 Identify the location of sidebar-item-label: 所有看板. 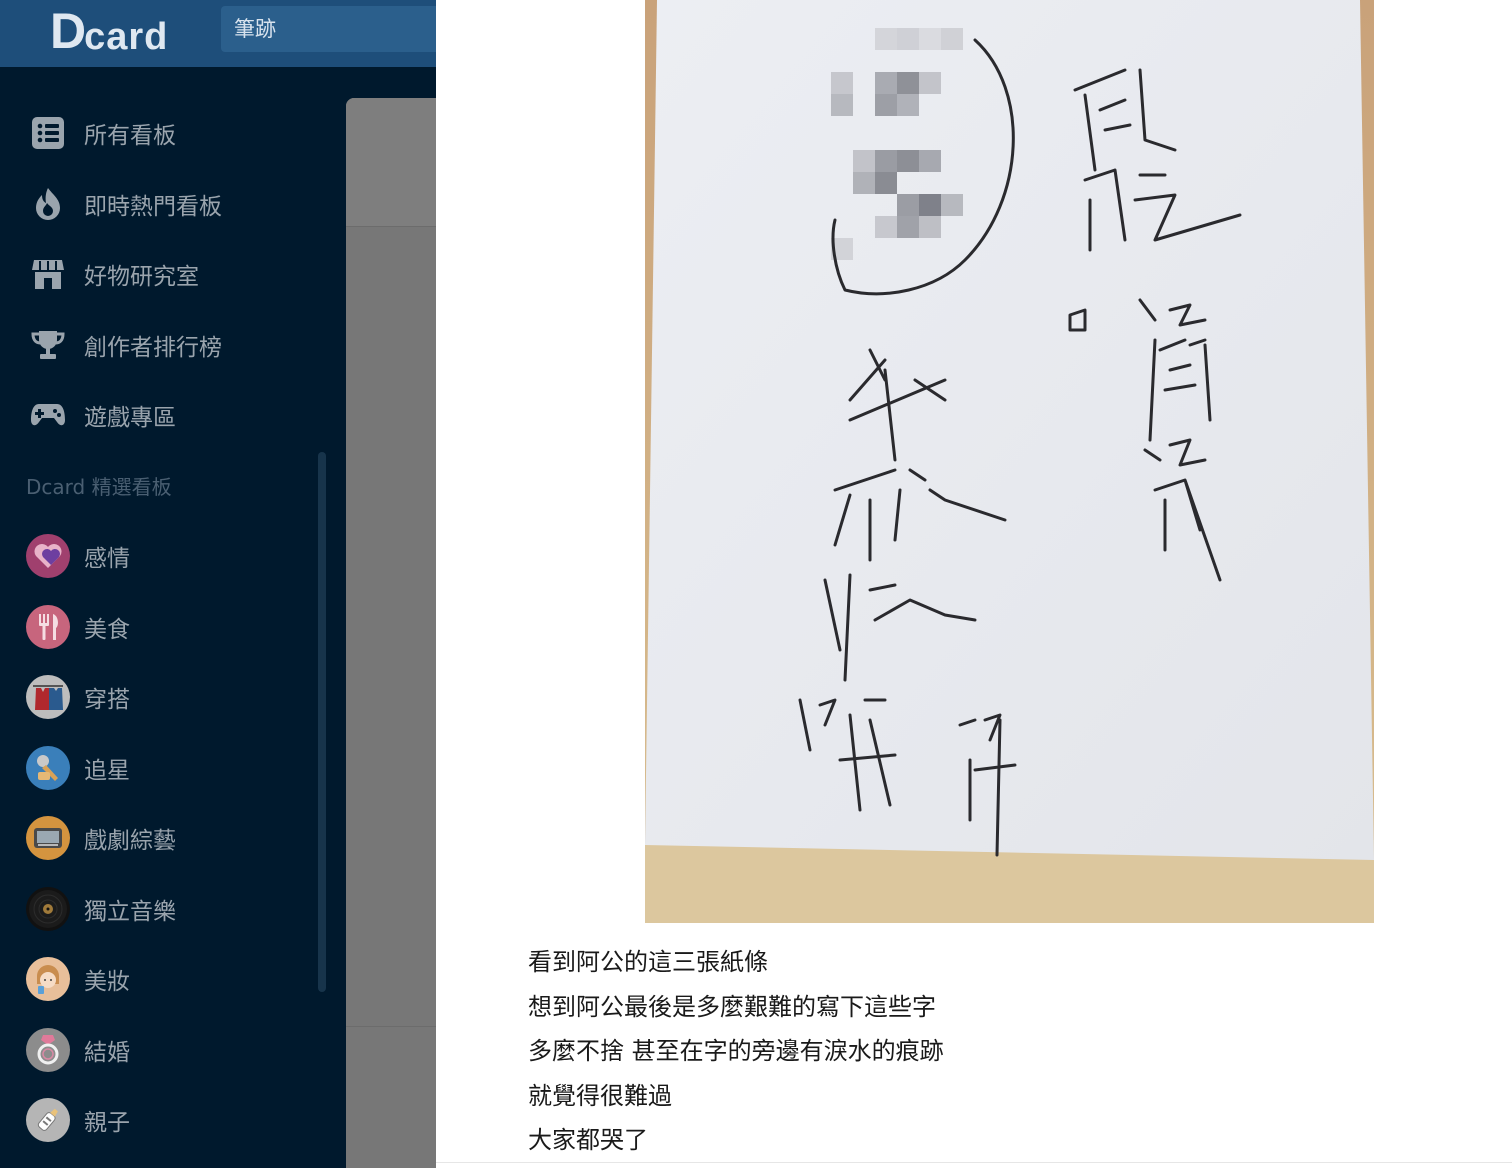
(130, 136).